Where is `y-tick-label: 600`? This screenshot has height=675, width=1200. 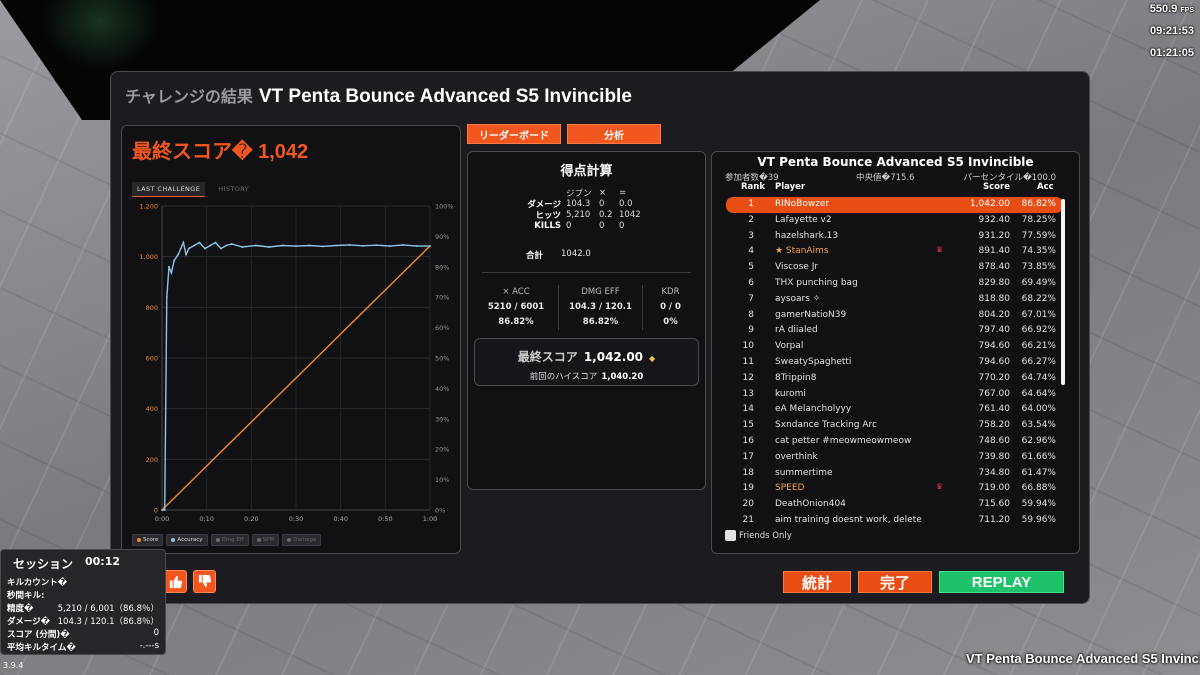
y-tick-label: 600 is located at coordinates (152, 359).